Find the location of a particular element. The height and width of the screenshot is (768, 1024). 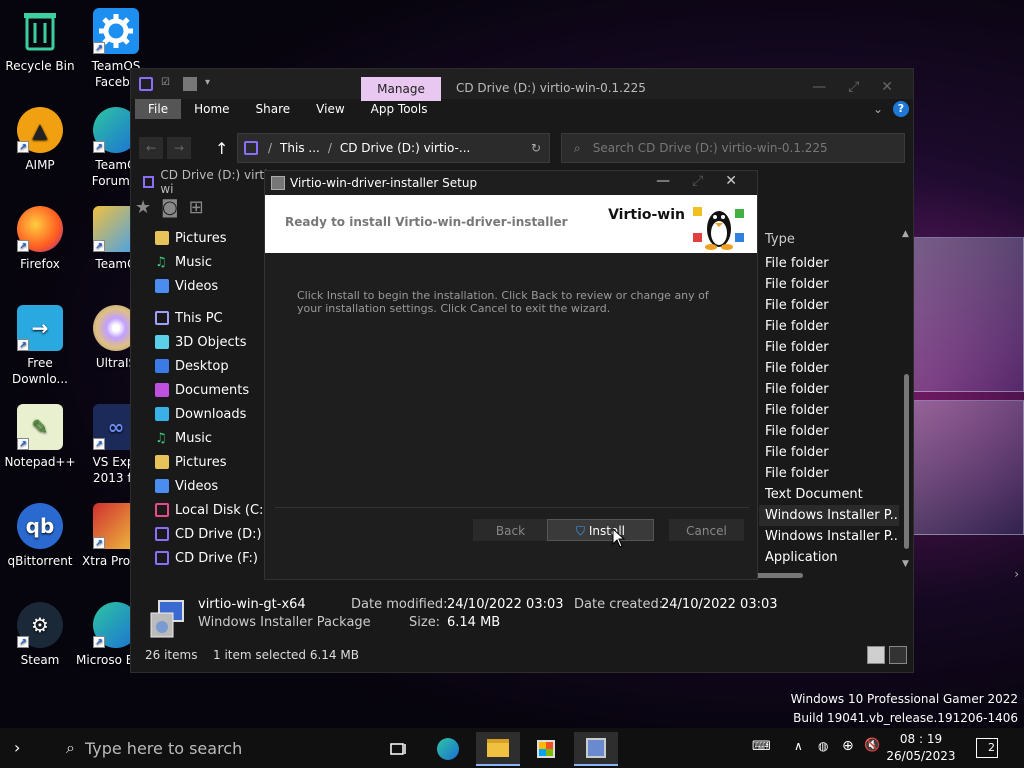

scroll-right-icon: › is located at coordinates (1016, 574).